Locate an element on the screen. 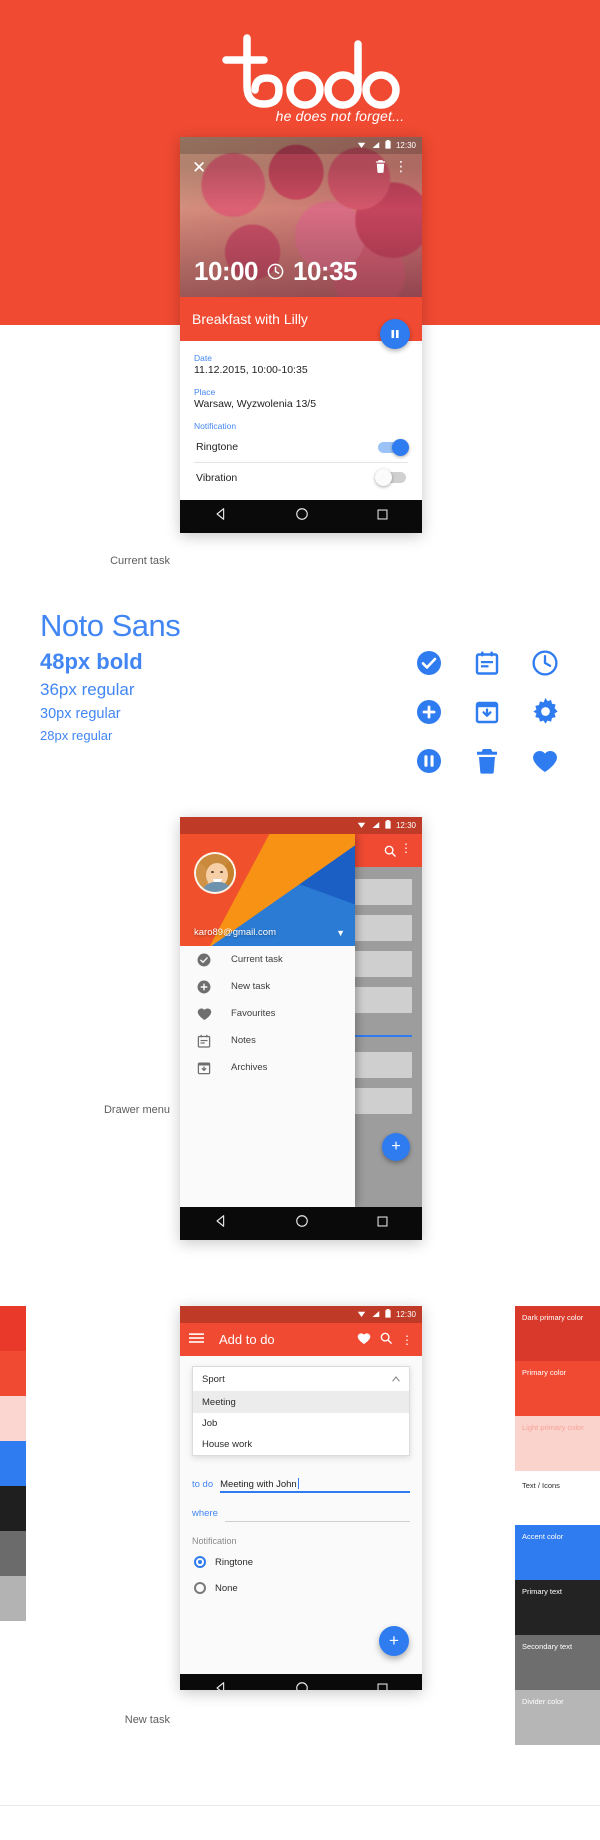 This screenshot has height=1840, width=600. drawer-item-label: New task is located at coordinates (251, 986).